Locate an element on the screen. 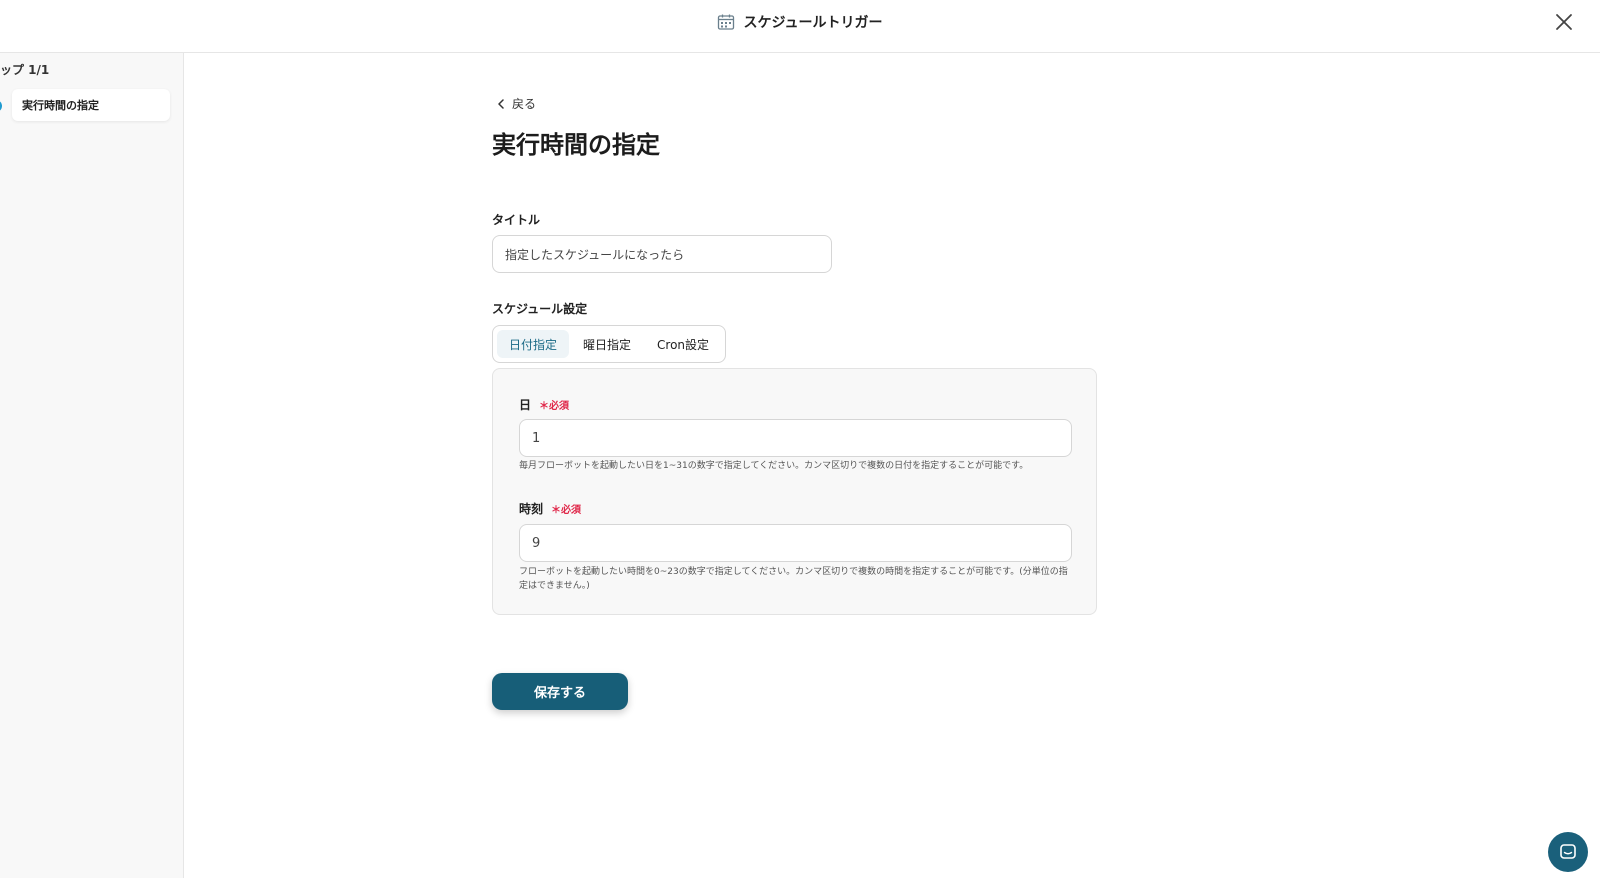  tab-weekday: 曜日指定 is located at coordinates (607, 344).